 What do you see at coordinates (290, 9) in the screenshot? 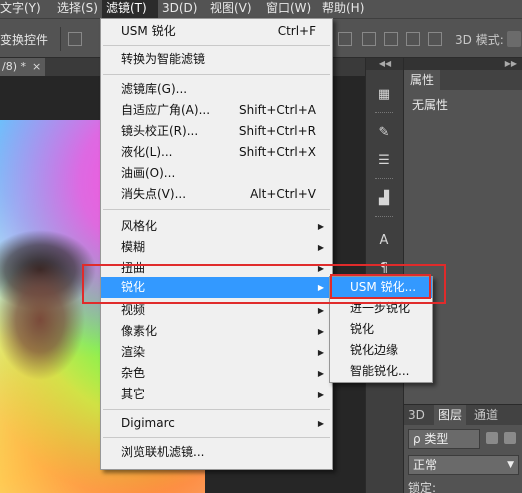
I see `menu-window: 窗口(W)` at bounding box center [290, 9].